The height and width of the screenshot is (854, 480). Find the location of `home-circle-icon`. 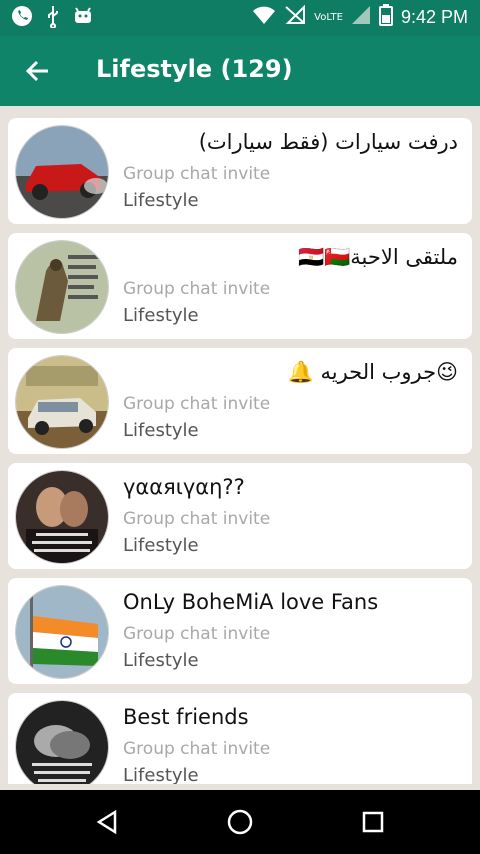

home-circle-icon is located at coordinates (240, 822).